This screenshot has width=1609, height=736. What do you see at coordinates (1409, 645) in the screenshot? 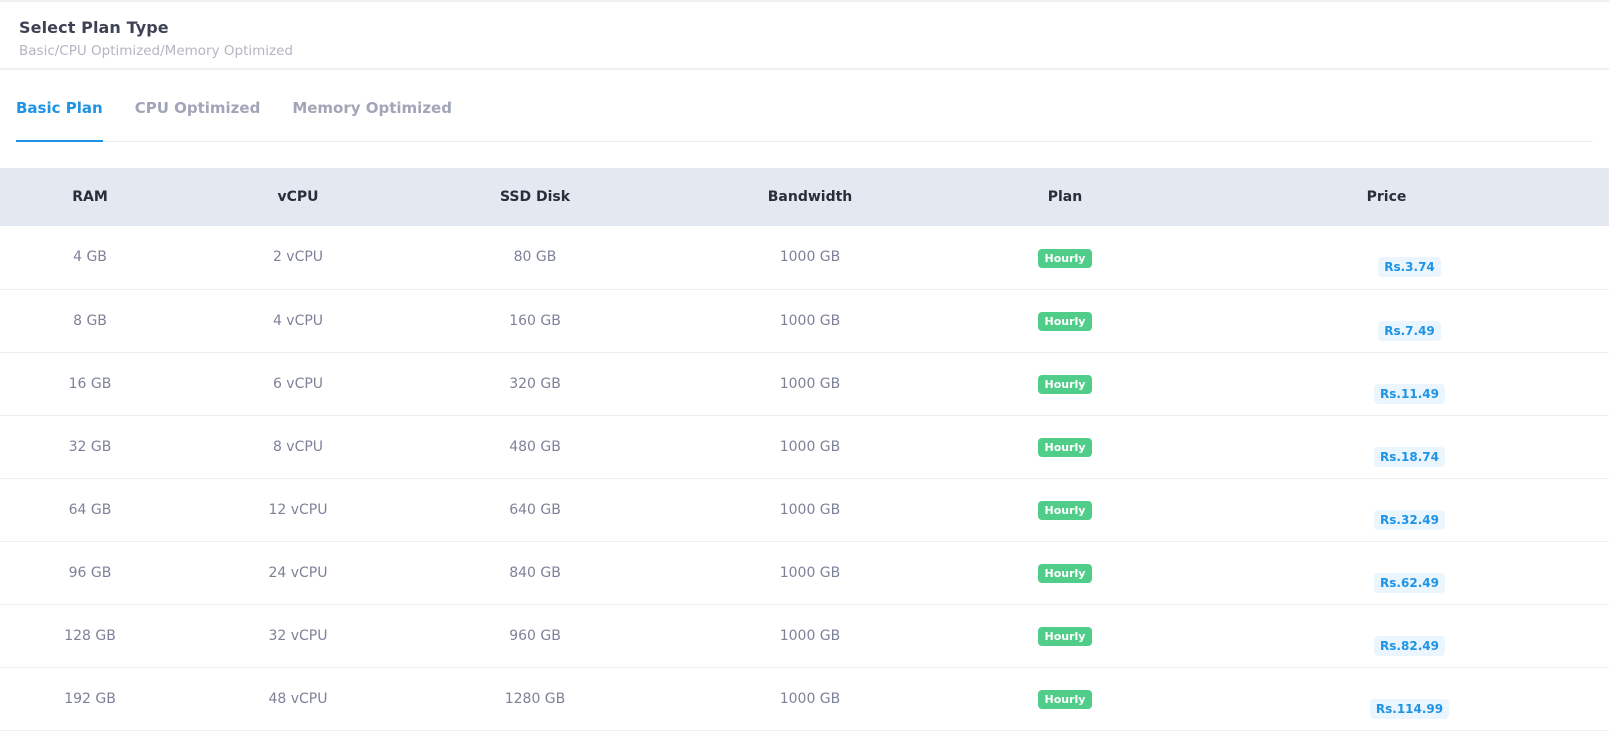
I see `price-badge: Rs.82.49` at bounding box center [1409, 645].